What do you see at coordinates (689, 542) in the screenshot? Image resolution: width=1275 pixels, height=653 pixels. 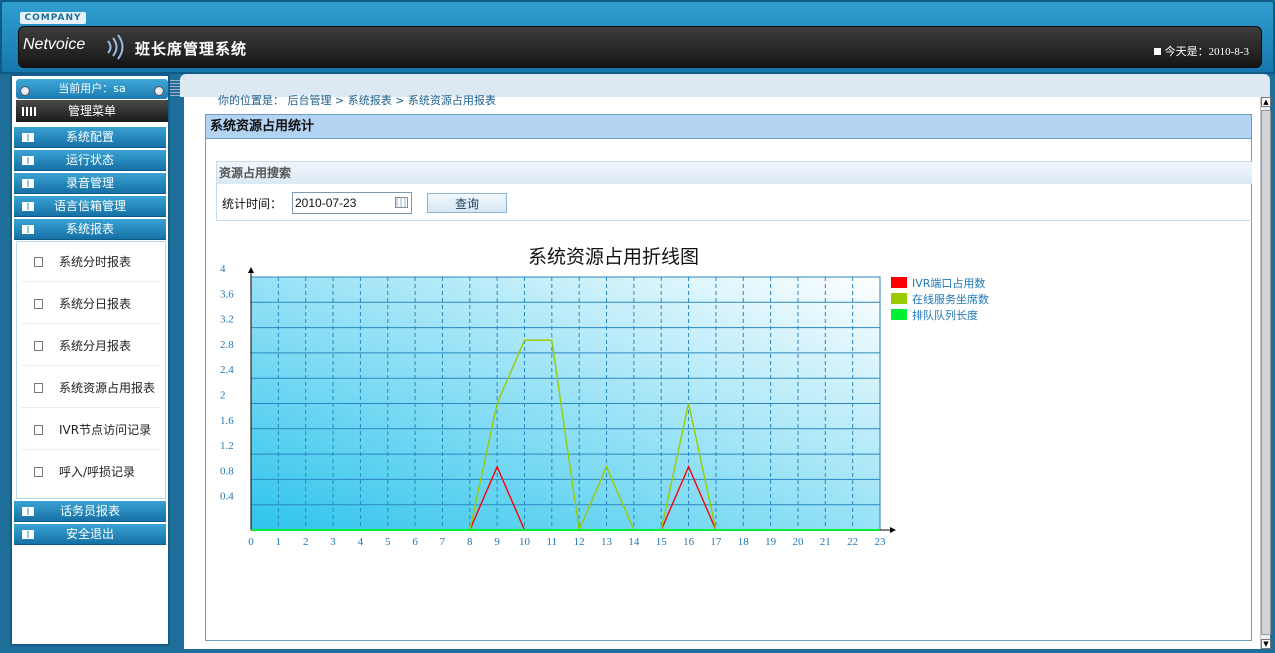 I see `x-tick-label: 16` at bounding box center [689, 542].